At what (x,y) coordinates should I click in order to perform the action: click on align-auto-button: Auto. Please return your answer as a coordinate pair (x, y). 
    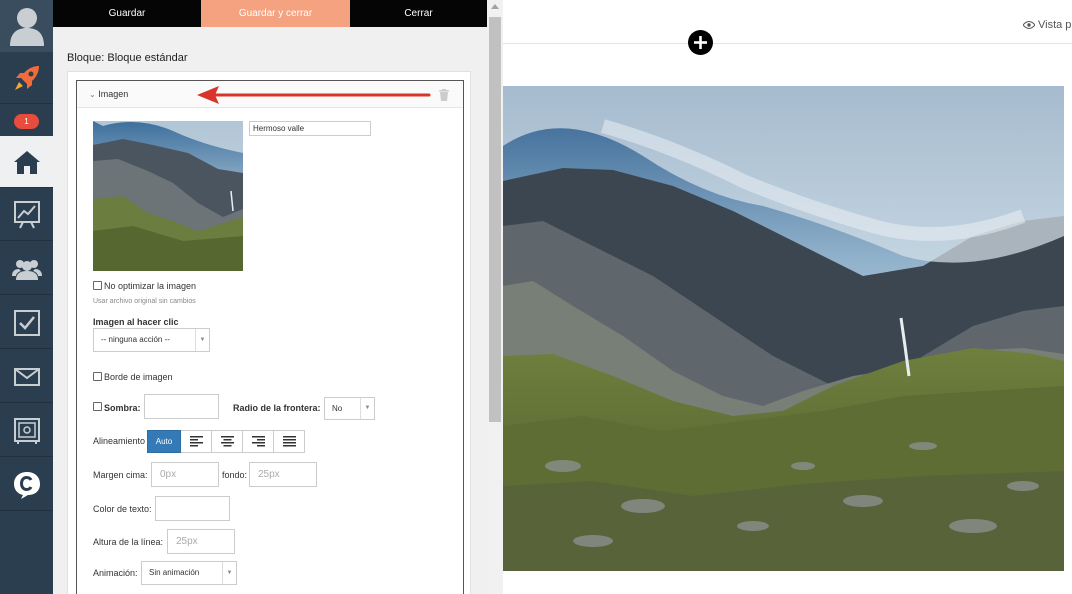
    Looking at the image, I should click on (164, 441).